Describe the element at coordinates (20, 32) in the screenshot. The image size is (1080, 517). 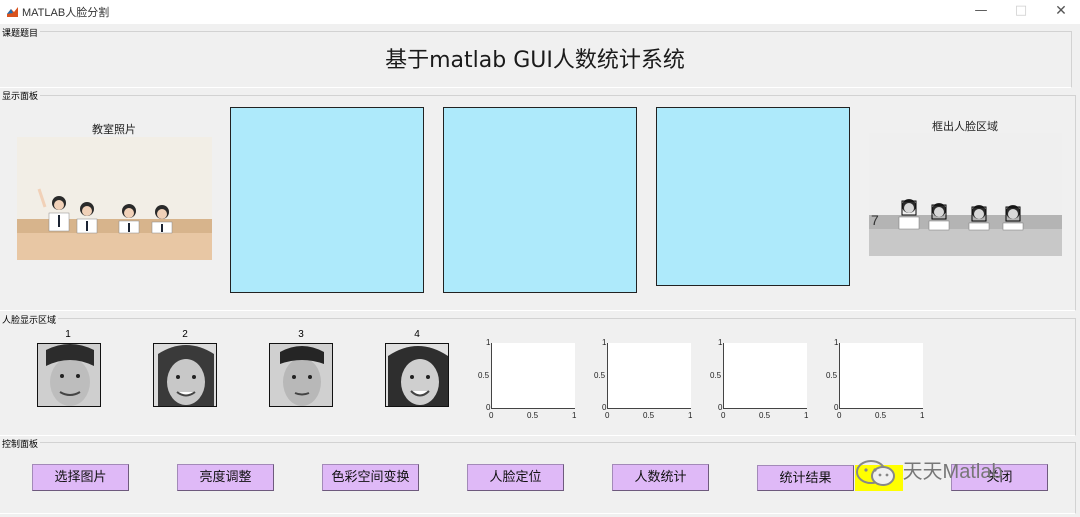
I see `topic-panel-label: 课题题目` at that location.